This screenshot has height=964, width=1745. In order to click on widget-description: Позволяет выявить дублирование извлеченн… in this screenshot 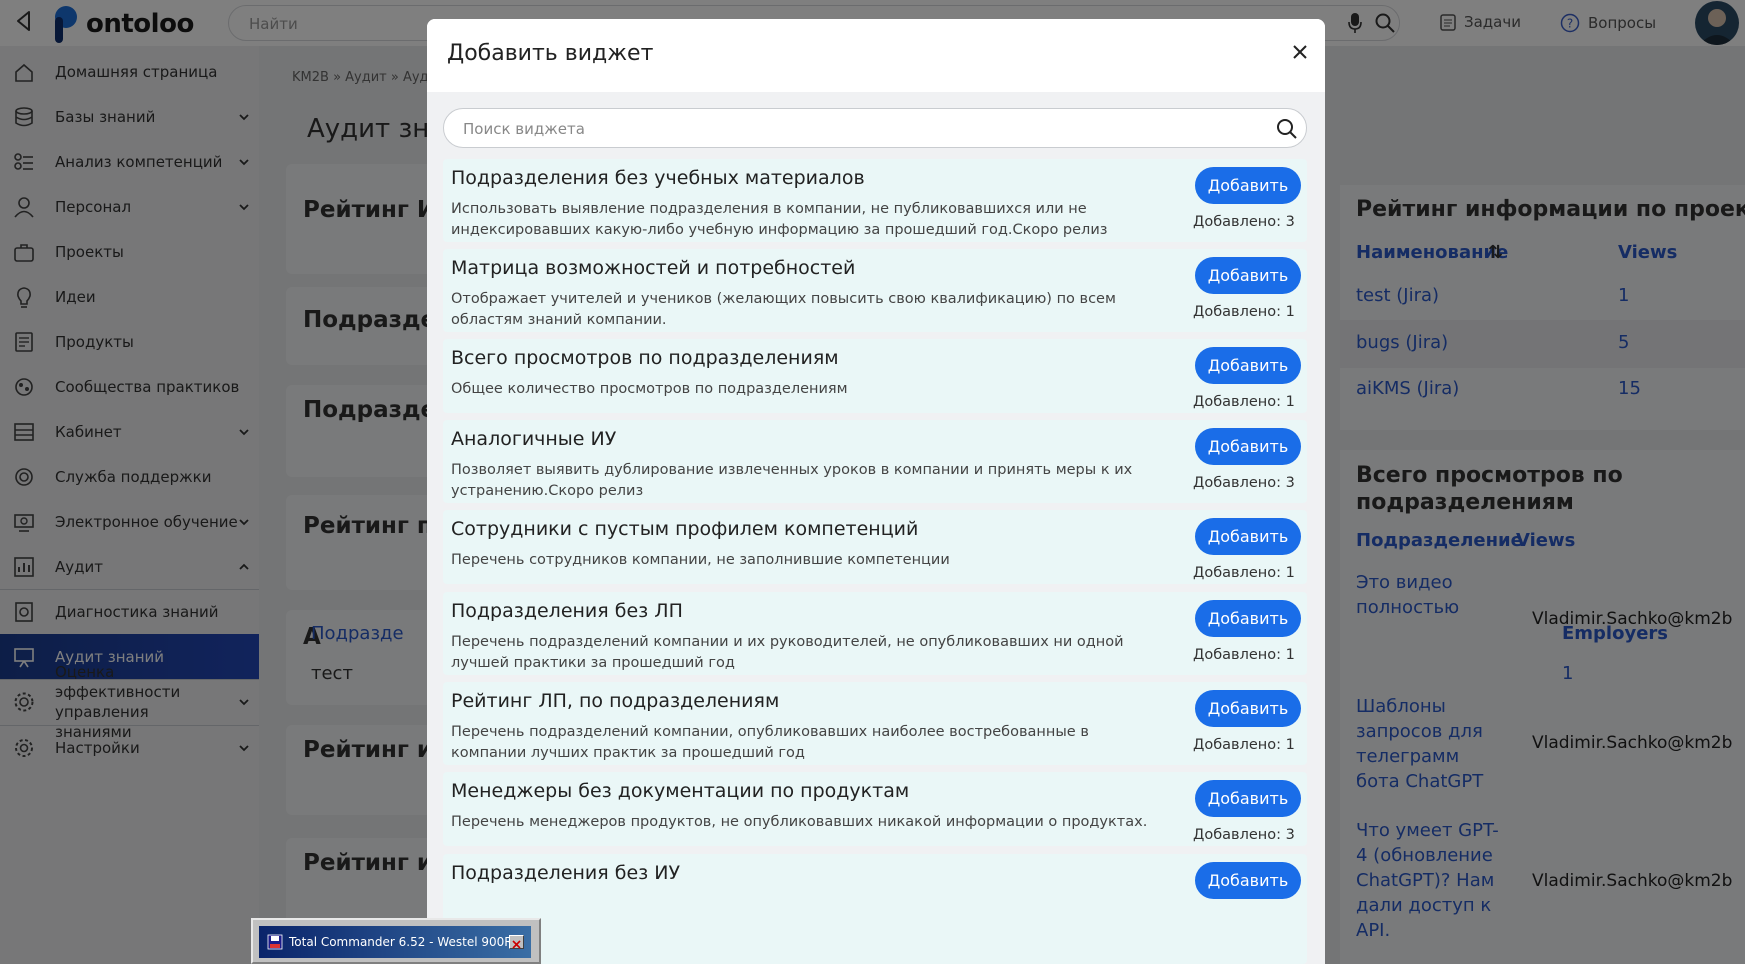, I will do `click(792, 480)`.